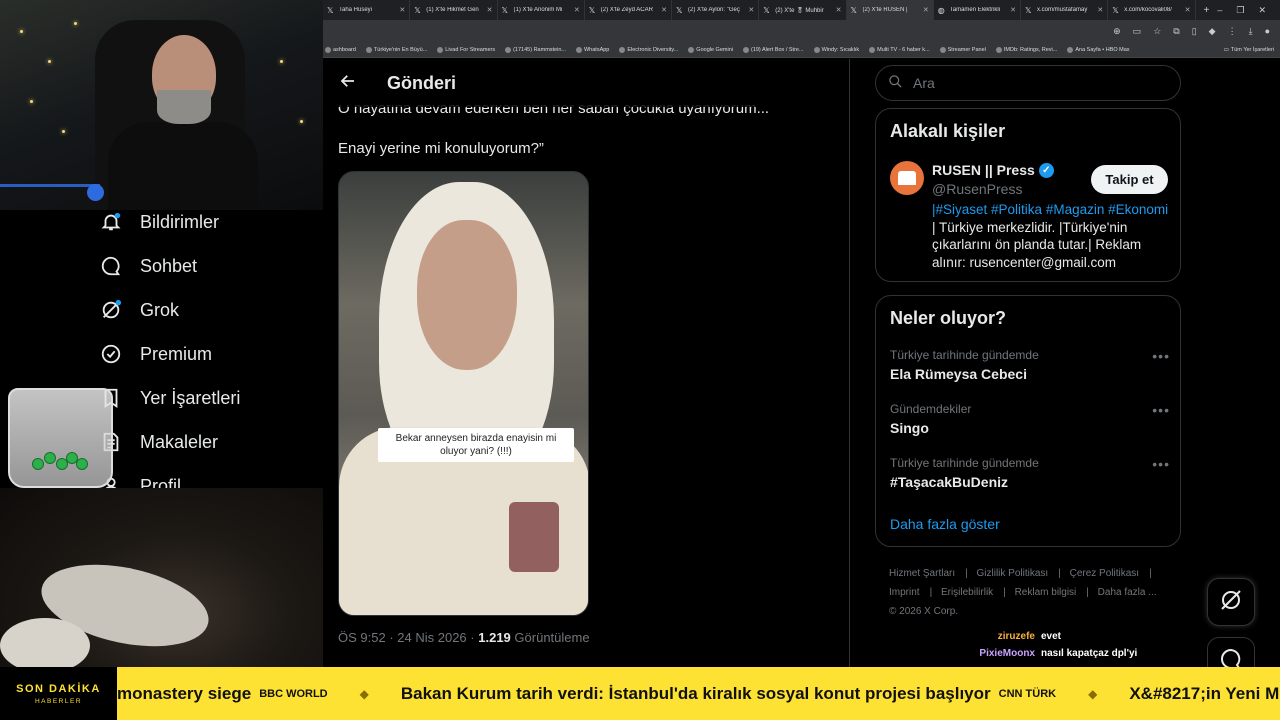 The height and width of the screenshot is (720, 1280). What do you see at coordinates (347, 83) in the screenshot?
I see `back-arrow-icon` at bounding box center [347, 83].